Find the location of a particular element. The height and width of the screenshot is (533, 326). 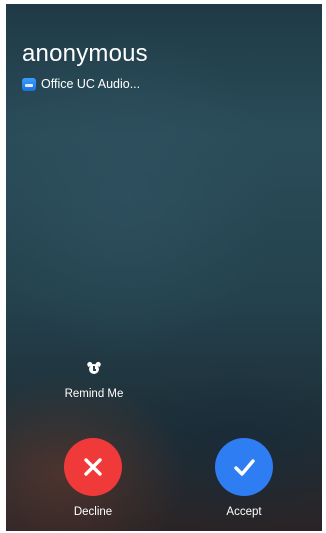

alarm-clock-icon is located at coordinates (94, 368).